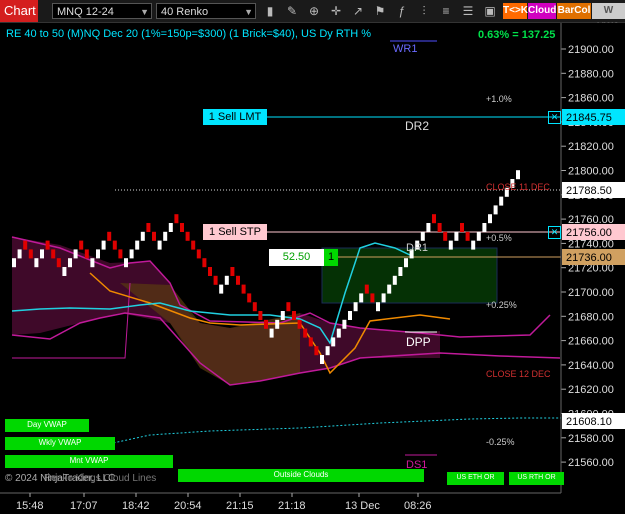 This screenshot has width=625, height=514. I want to click on sell-lmt-flag: 21845.75, so click(589, 118).